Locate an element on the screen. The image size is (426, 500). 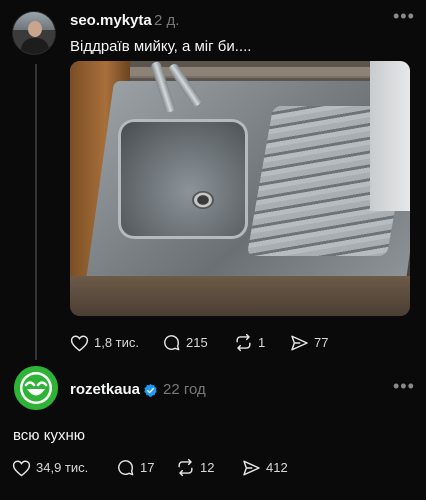
comment-button: 215 is located at coordinates (198, 342).